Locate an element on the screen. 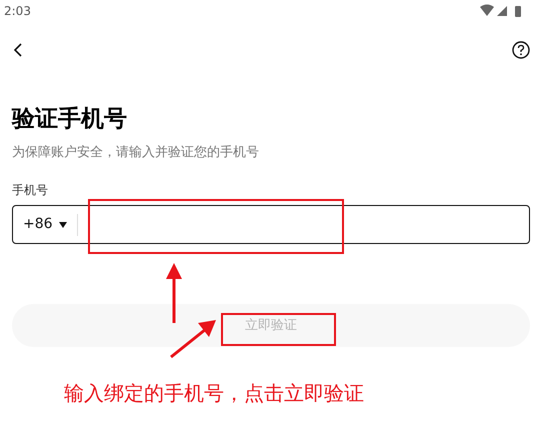  help-icon is located at coordinates (521, 50).